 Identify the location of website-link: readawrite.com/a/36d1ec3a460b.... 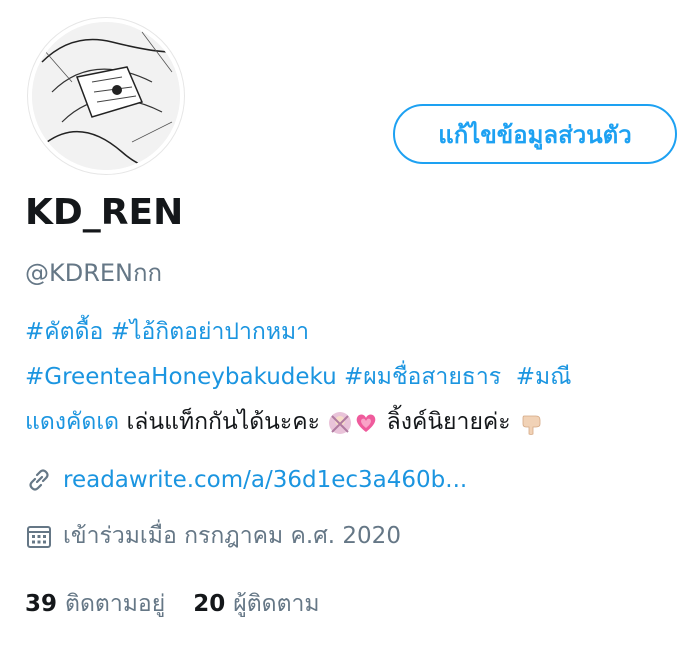
(265, 480).